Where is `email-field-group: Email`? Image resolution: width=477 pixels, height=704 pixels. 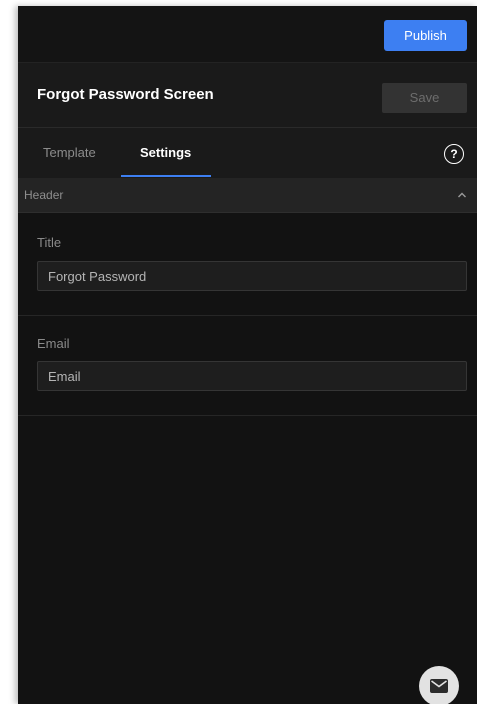
email-field-group: Email is located at coordinates (247, 366).